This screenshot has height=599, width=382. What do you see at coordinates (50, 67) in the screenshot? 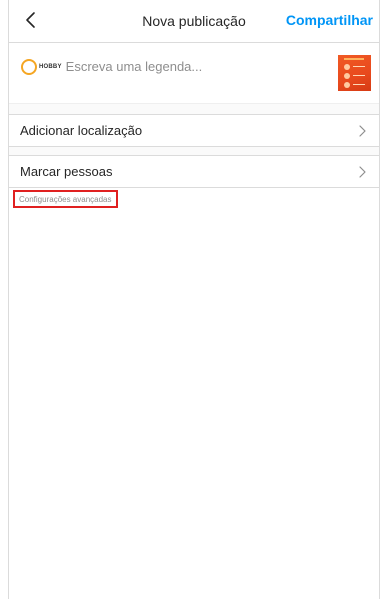
I see `brand-logo: HOBBY` at bounding box center [50, 67].